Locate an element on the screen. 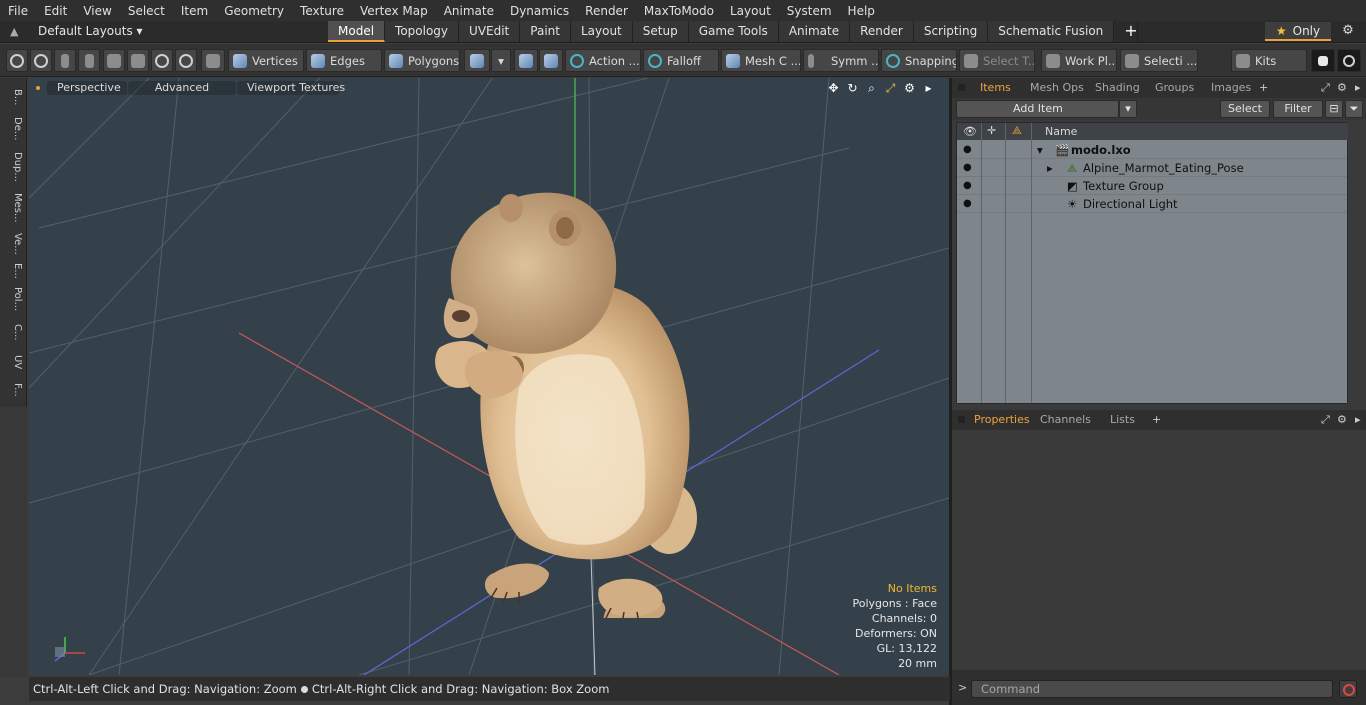  tab-items: Items is located at coordinates (995, 89).